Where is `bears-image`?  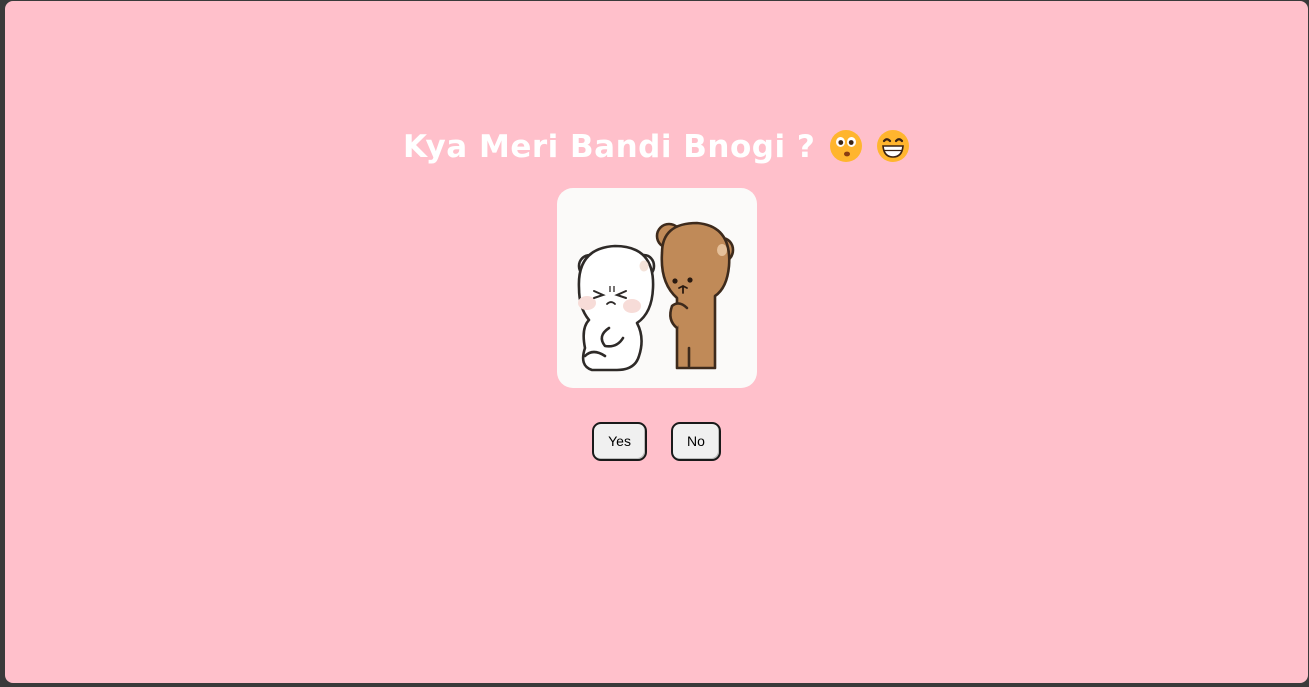 bears-image is located at coordinates (657, 288).